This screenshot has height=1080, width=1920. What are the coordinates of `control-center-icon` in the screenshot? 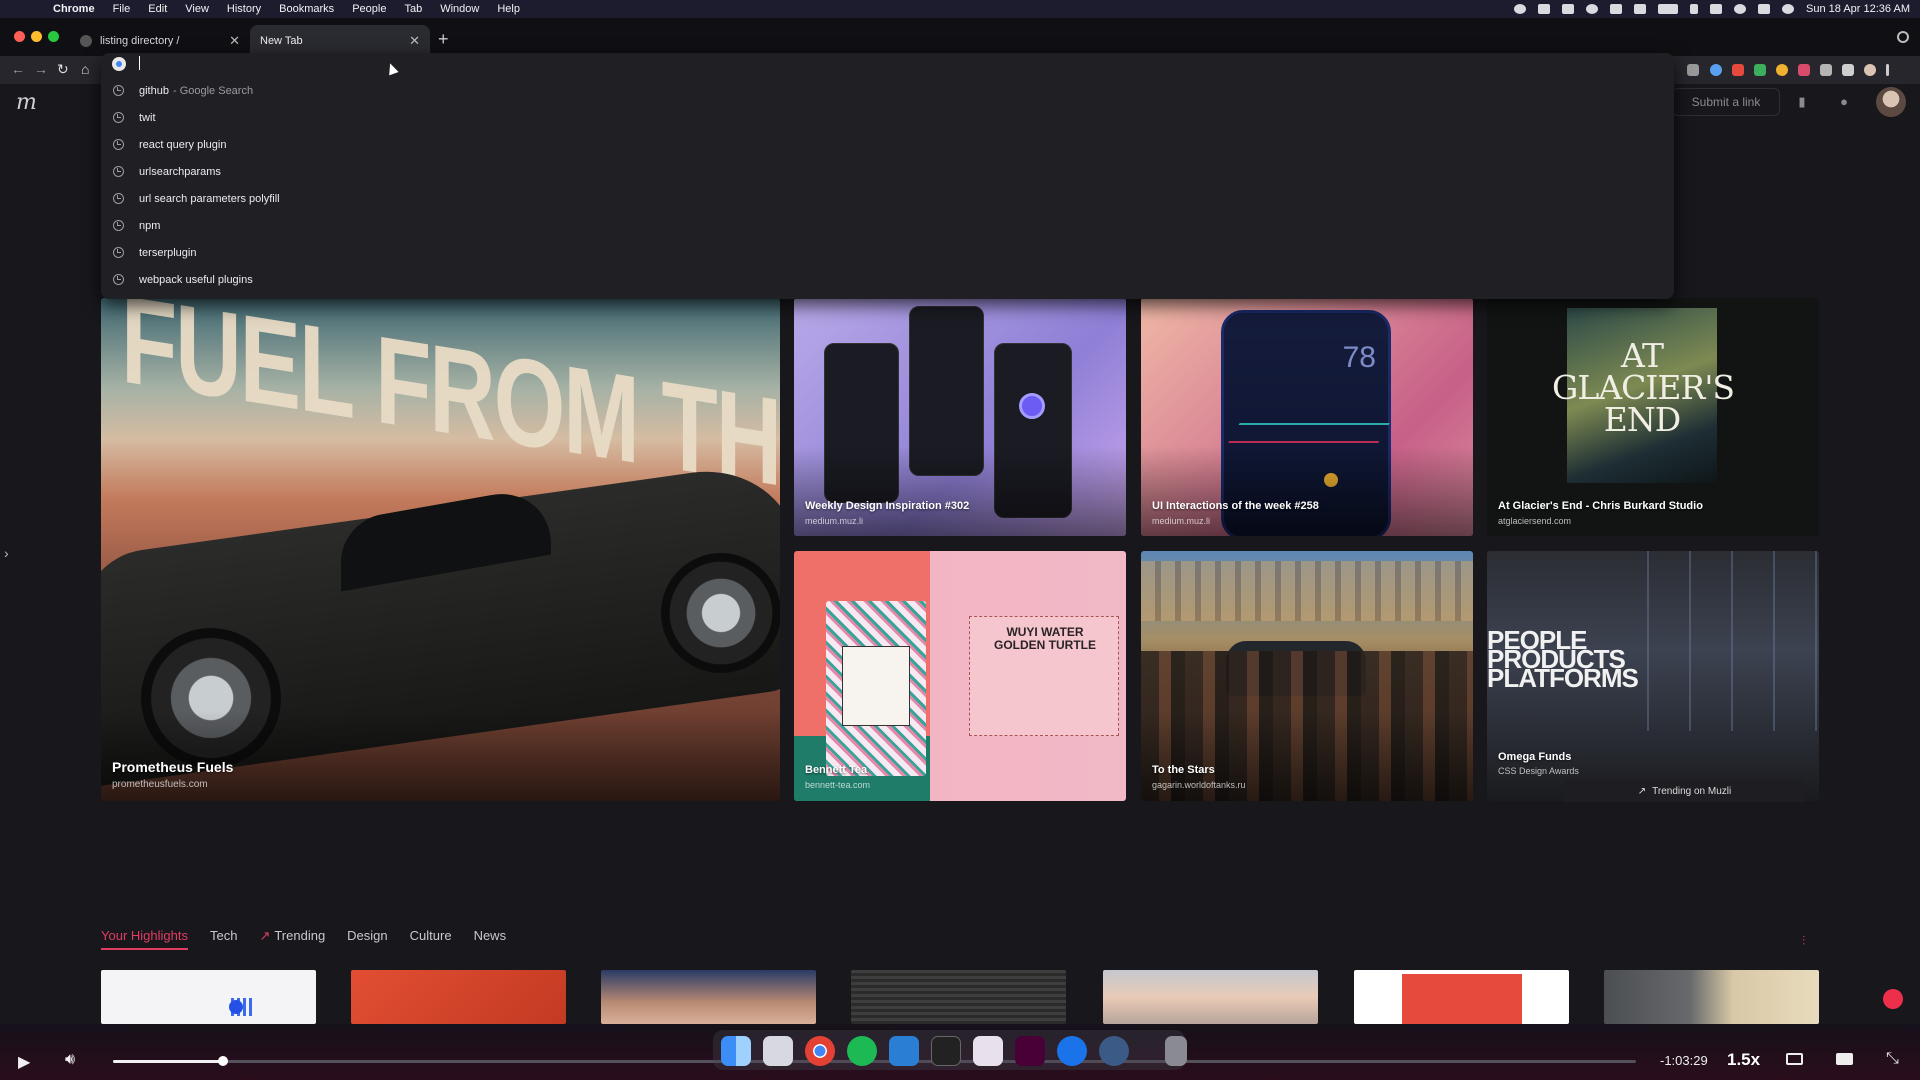 It's located at (1764, 9).